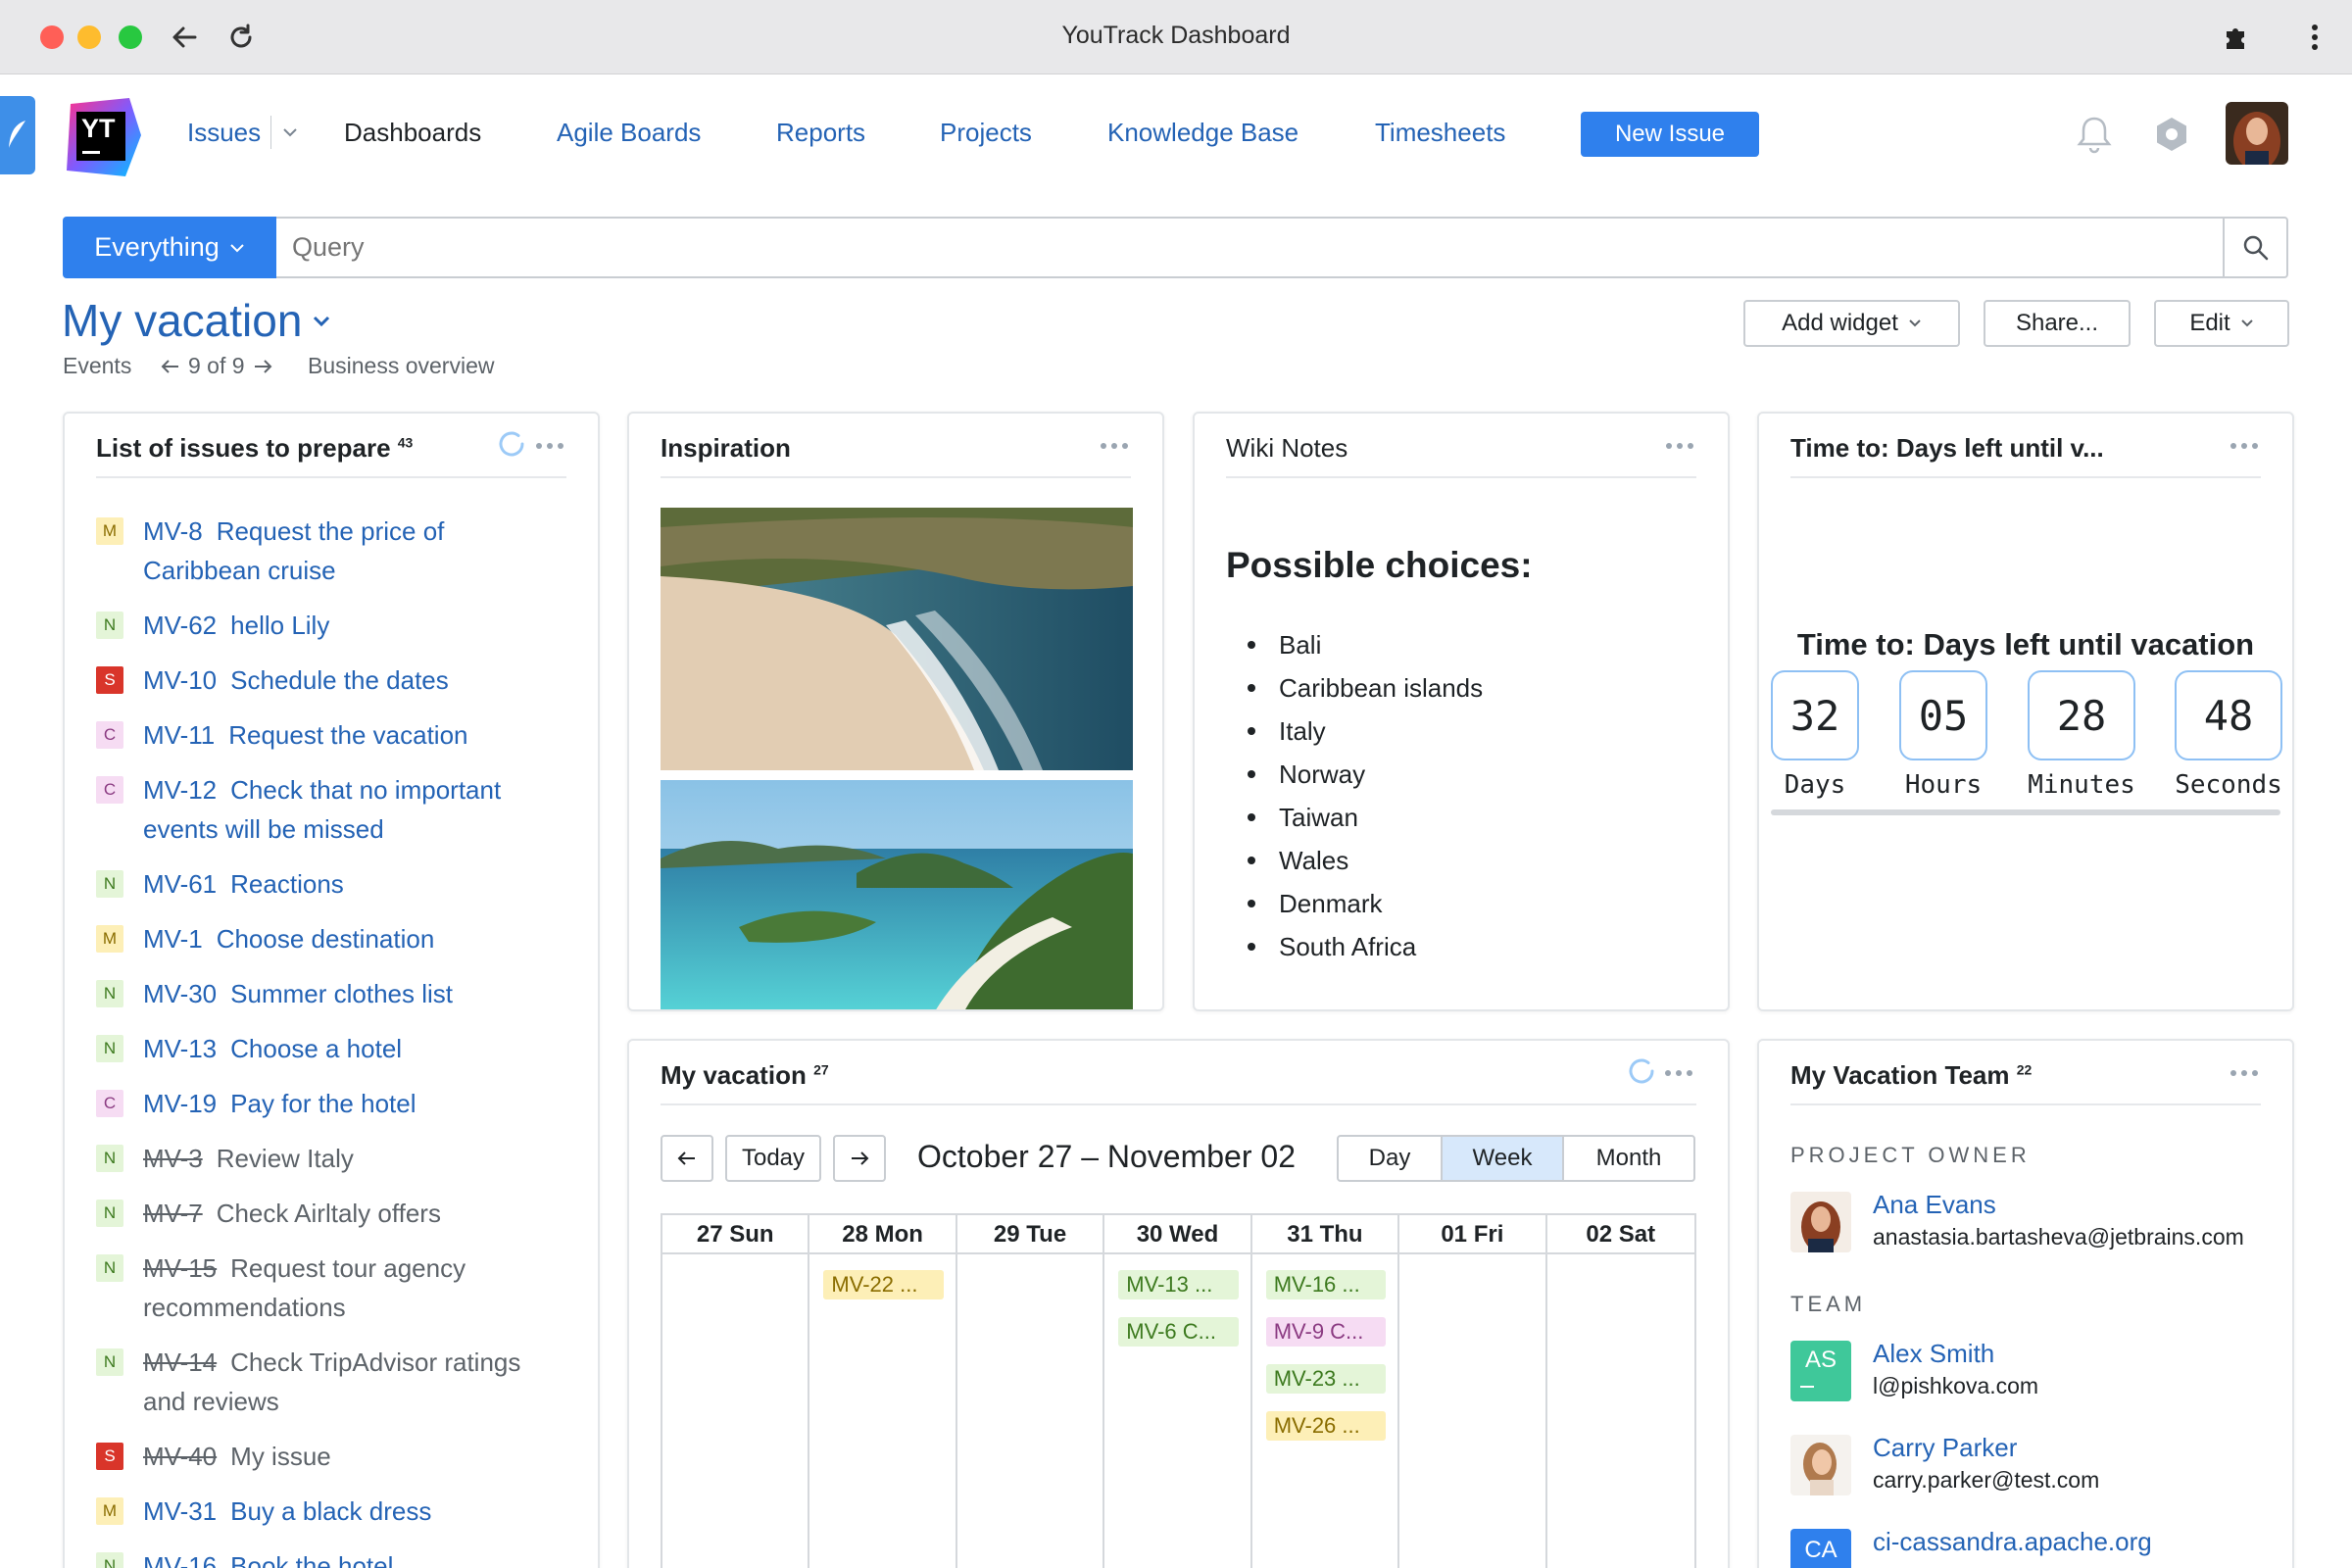 Image resolution: width=2352 pixels, height=1568 pixels. Describe the element at coordinates (1670, 134) in the screenshot. I see `new-issue-button: New Issue` at that location.